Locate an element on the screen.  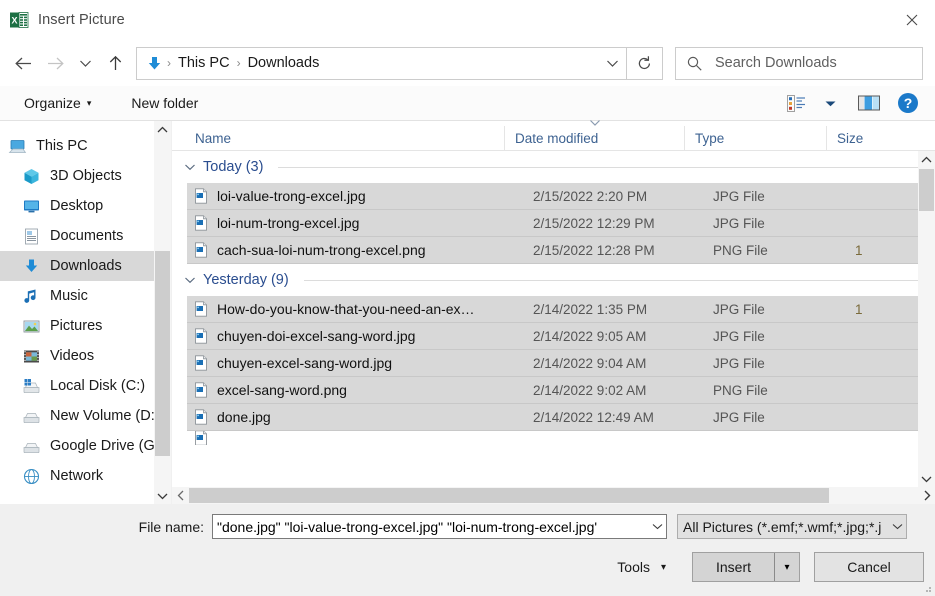
sidebar-scroll-up-button is located at coordinates (162, 129).